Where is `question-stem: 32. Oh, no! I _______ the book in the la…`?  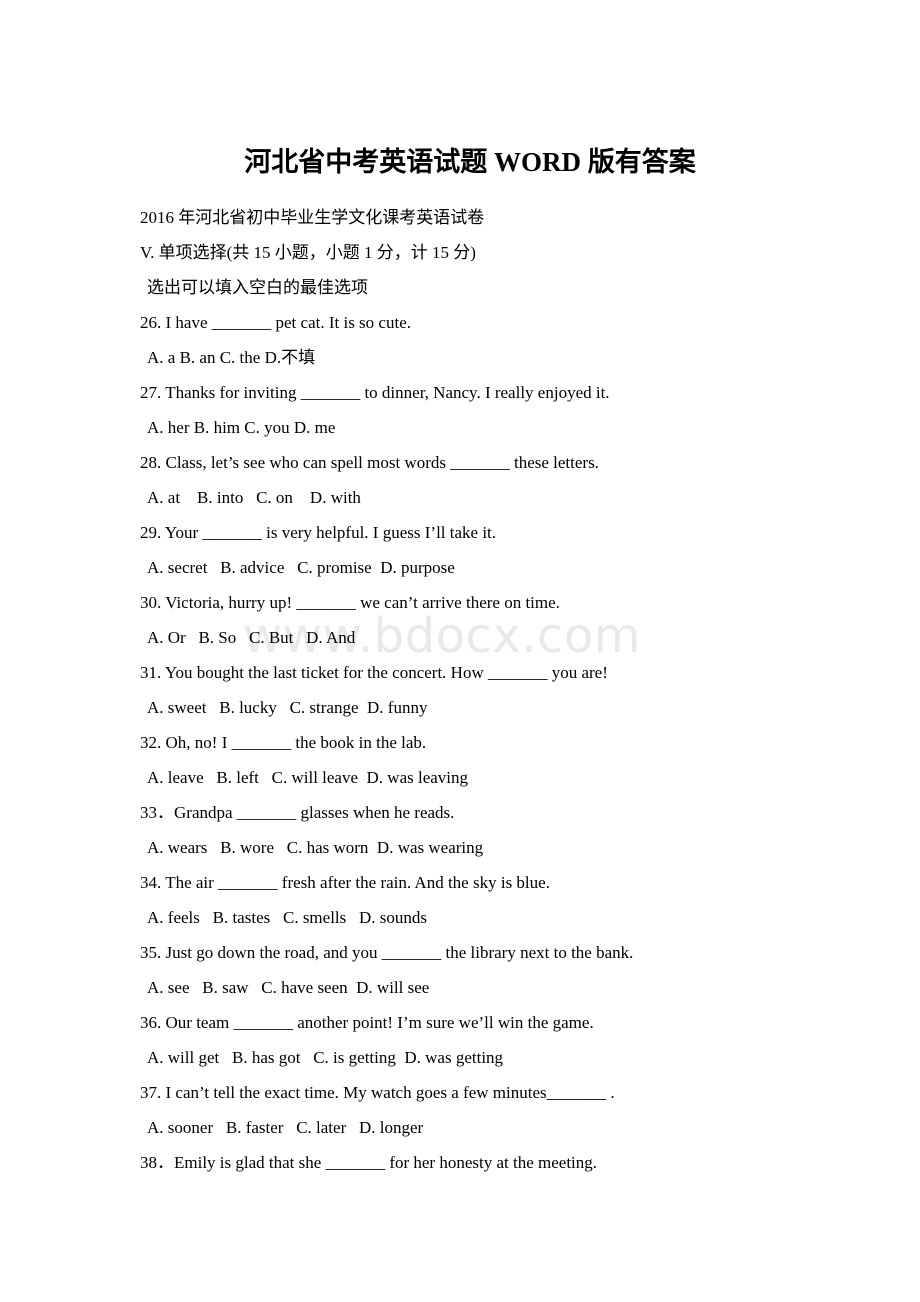 question-stem: 32. Oh, no! I _______ the book in the la… is located at coordinates (283, 742).